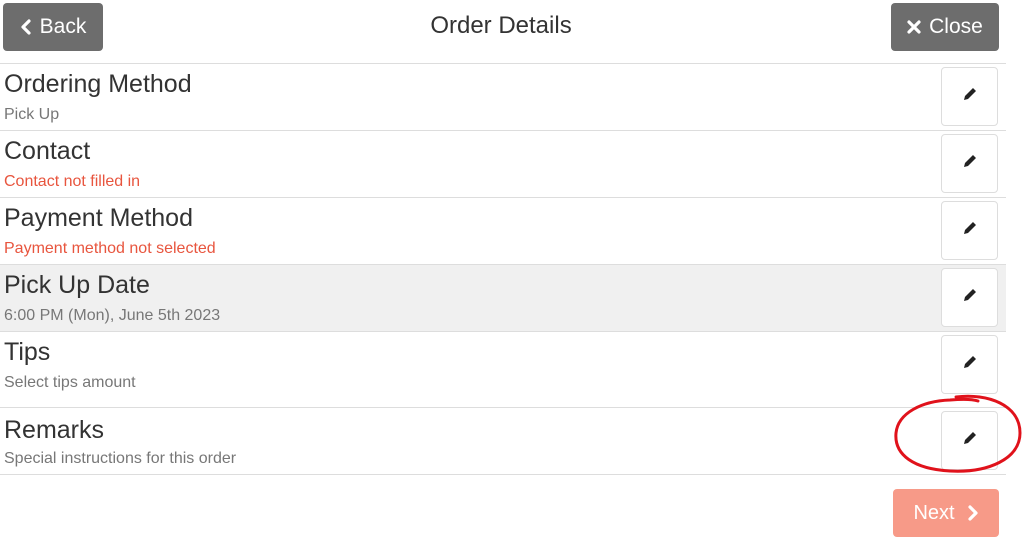 This screenshot has width=1024, height=544. What do you see at coordinates (501, 25) in the screenshot?
I see `page-title: Order Details` at bounding box center [501, 25].